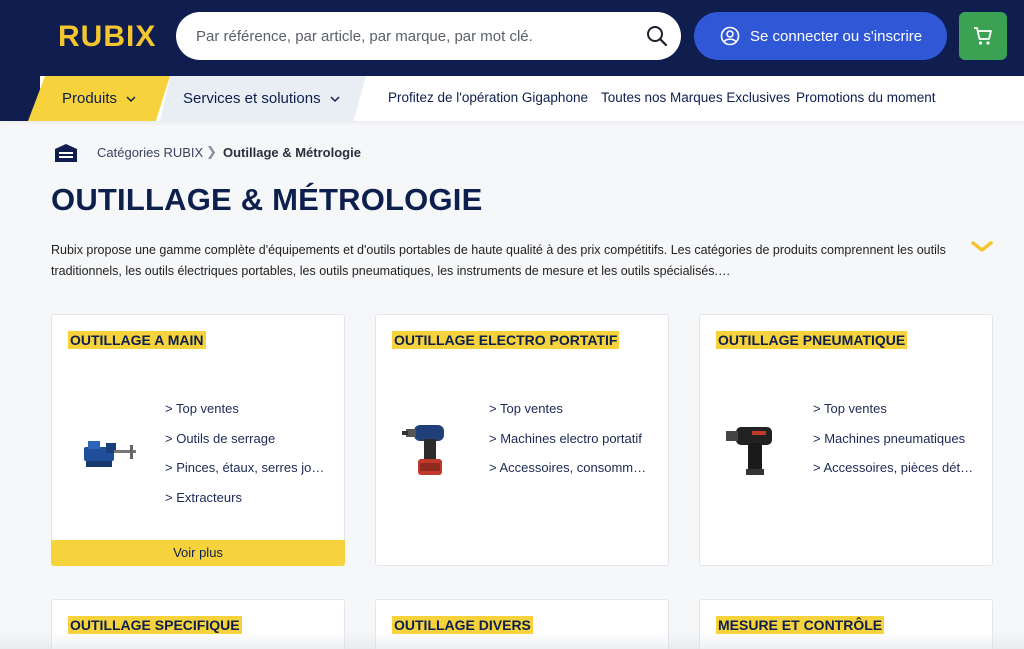  What do you see at coordinates (836, 36) in the screenshot?
I see `login-label: Se connecter ou s'inscrire` at bounding box center [836, 36].